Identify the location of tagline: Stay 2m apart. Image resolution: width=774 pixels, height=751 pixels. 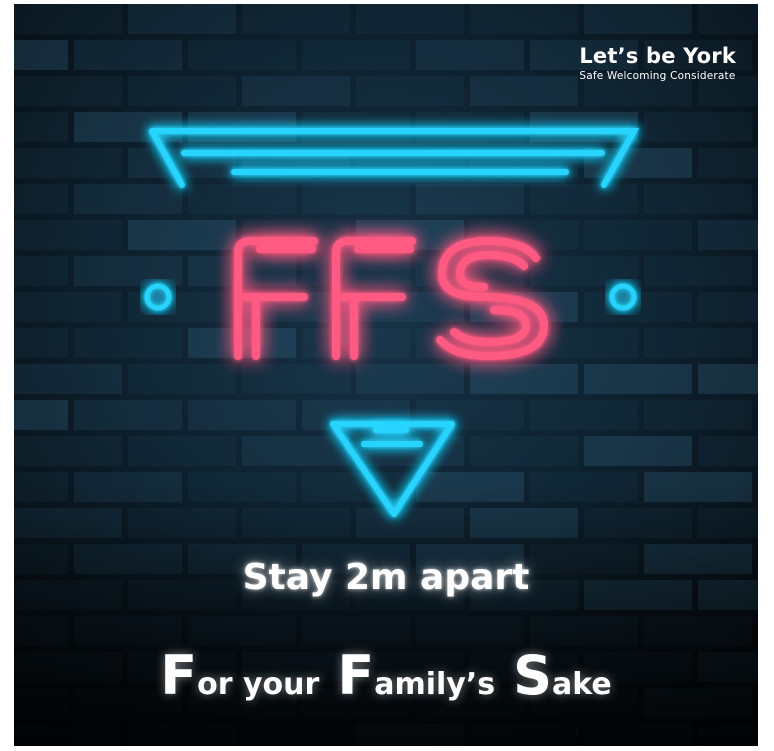
(386, 577).